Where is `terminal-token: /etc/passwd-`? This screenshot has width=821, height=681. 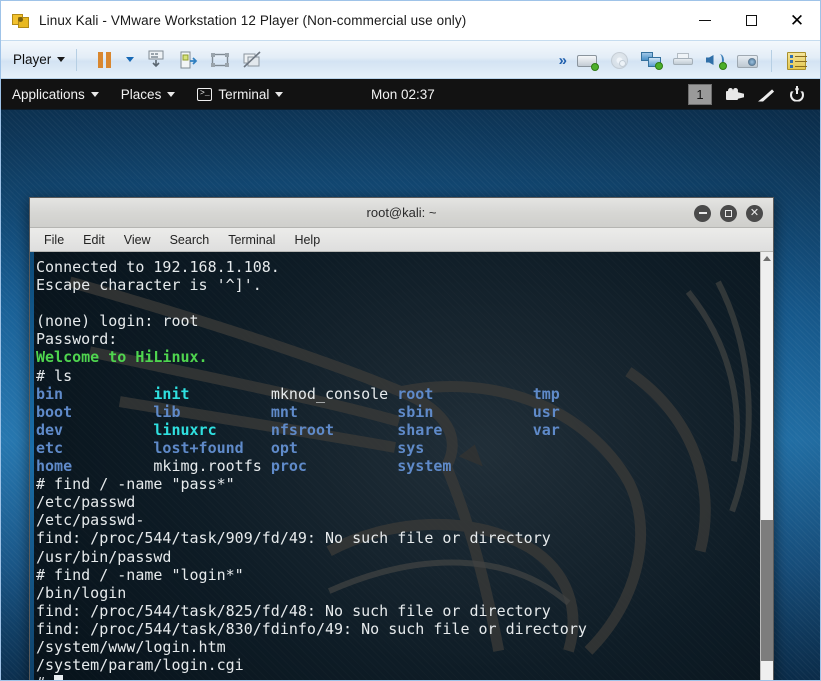
terminal-token: /etc/passwd- is located at coordinates (90, 520).